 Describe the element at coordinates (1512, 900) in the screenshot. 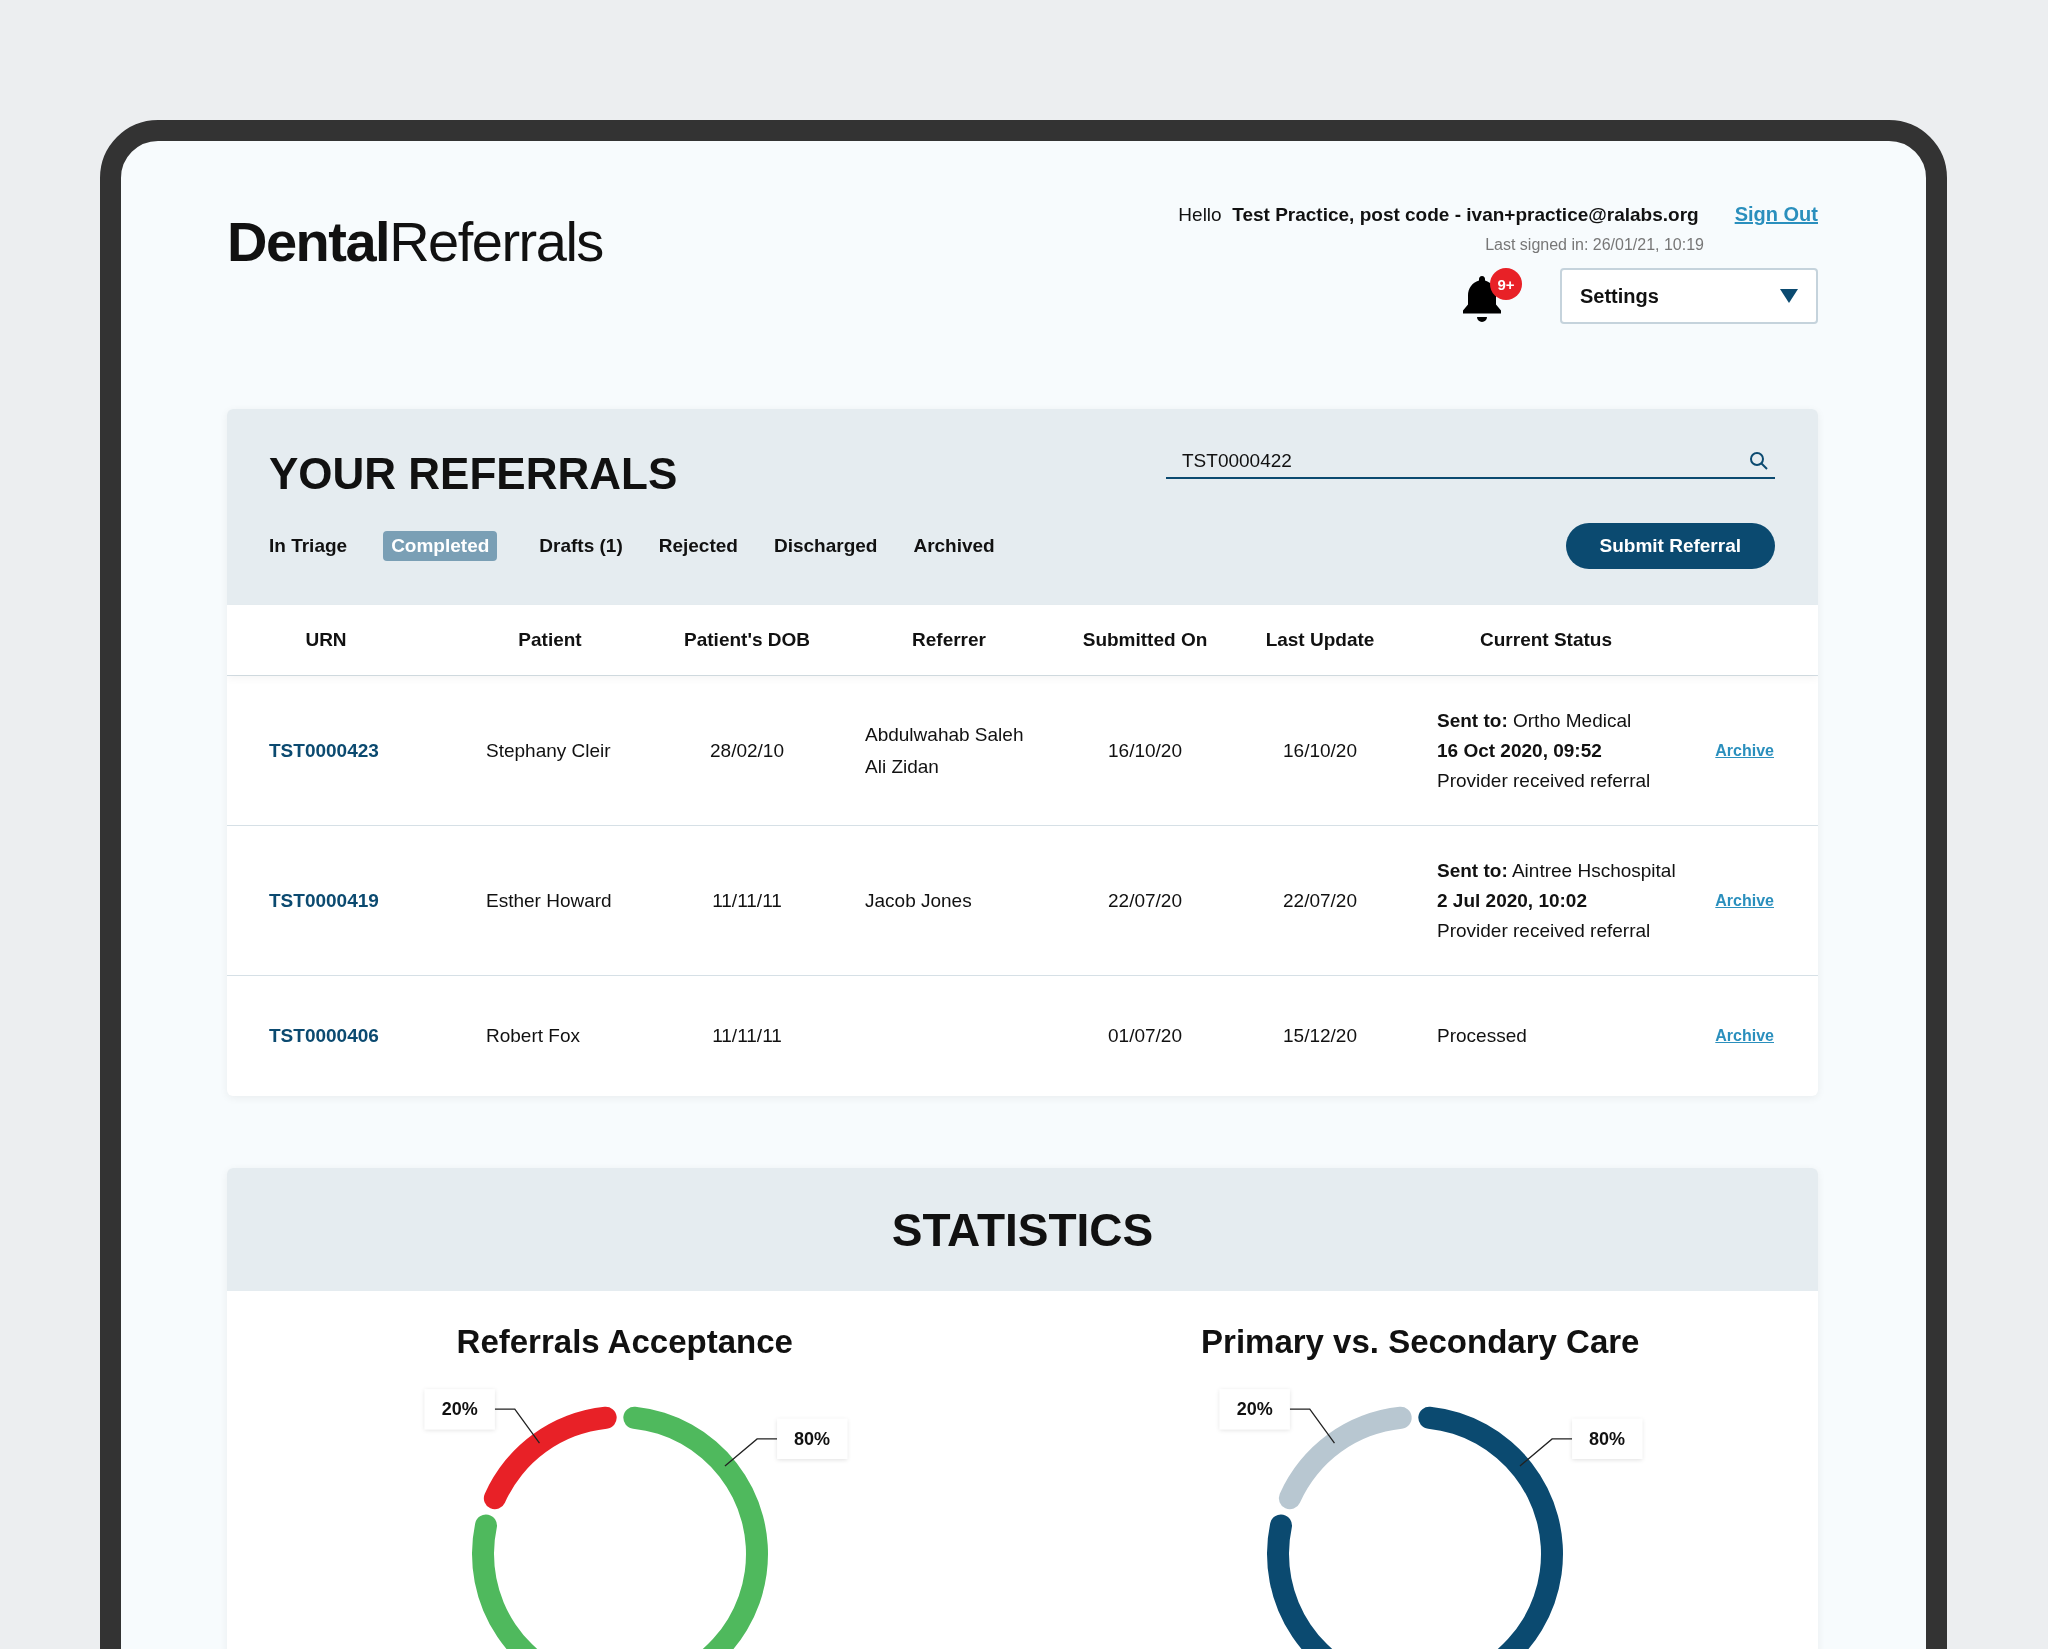

I see `status-date: 2 Jul 2020, 10:02` at that location.